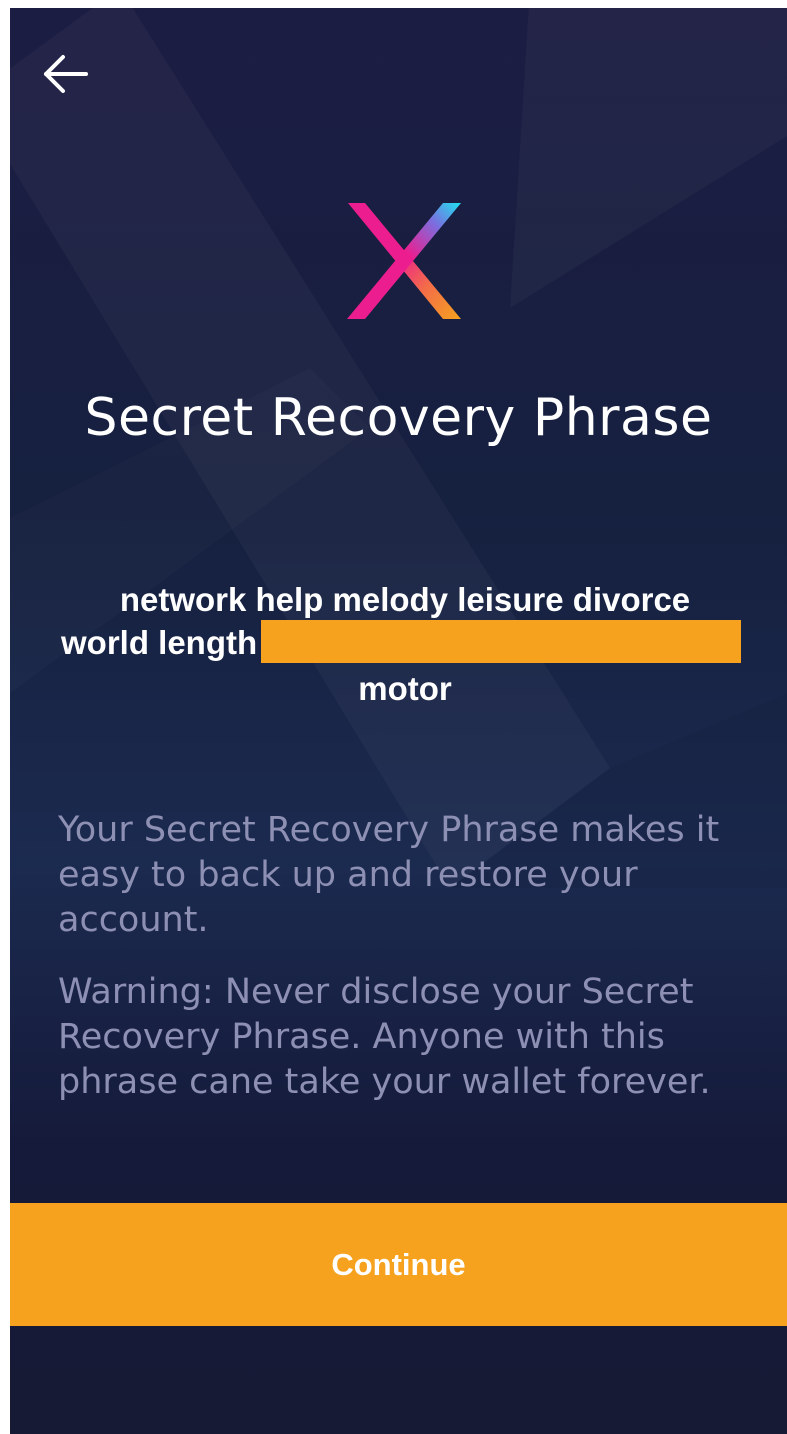 The image size is (787, 1434). What do you see at coordinates (398, 1264) in the screenshot?
I see `continue-button: Continue` at bounding box center [398, 1264].